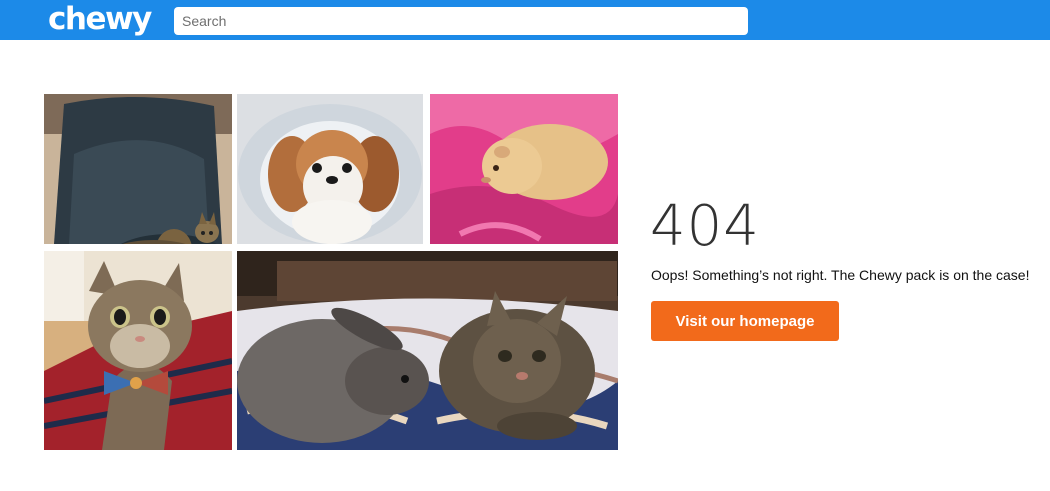 This screenshot has width=1050, height=491. What do you see at coordinates (427, 350) in the screenshot?
I see `photo-rabbit-and-cat` at bounding box center [427, 350].